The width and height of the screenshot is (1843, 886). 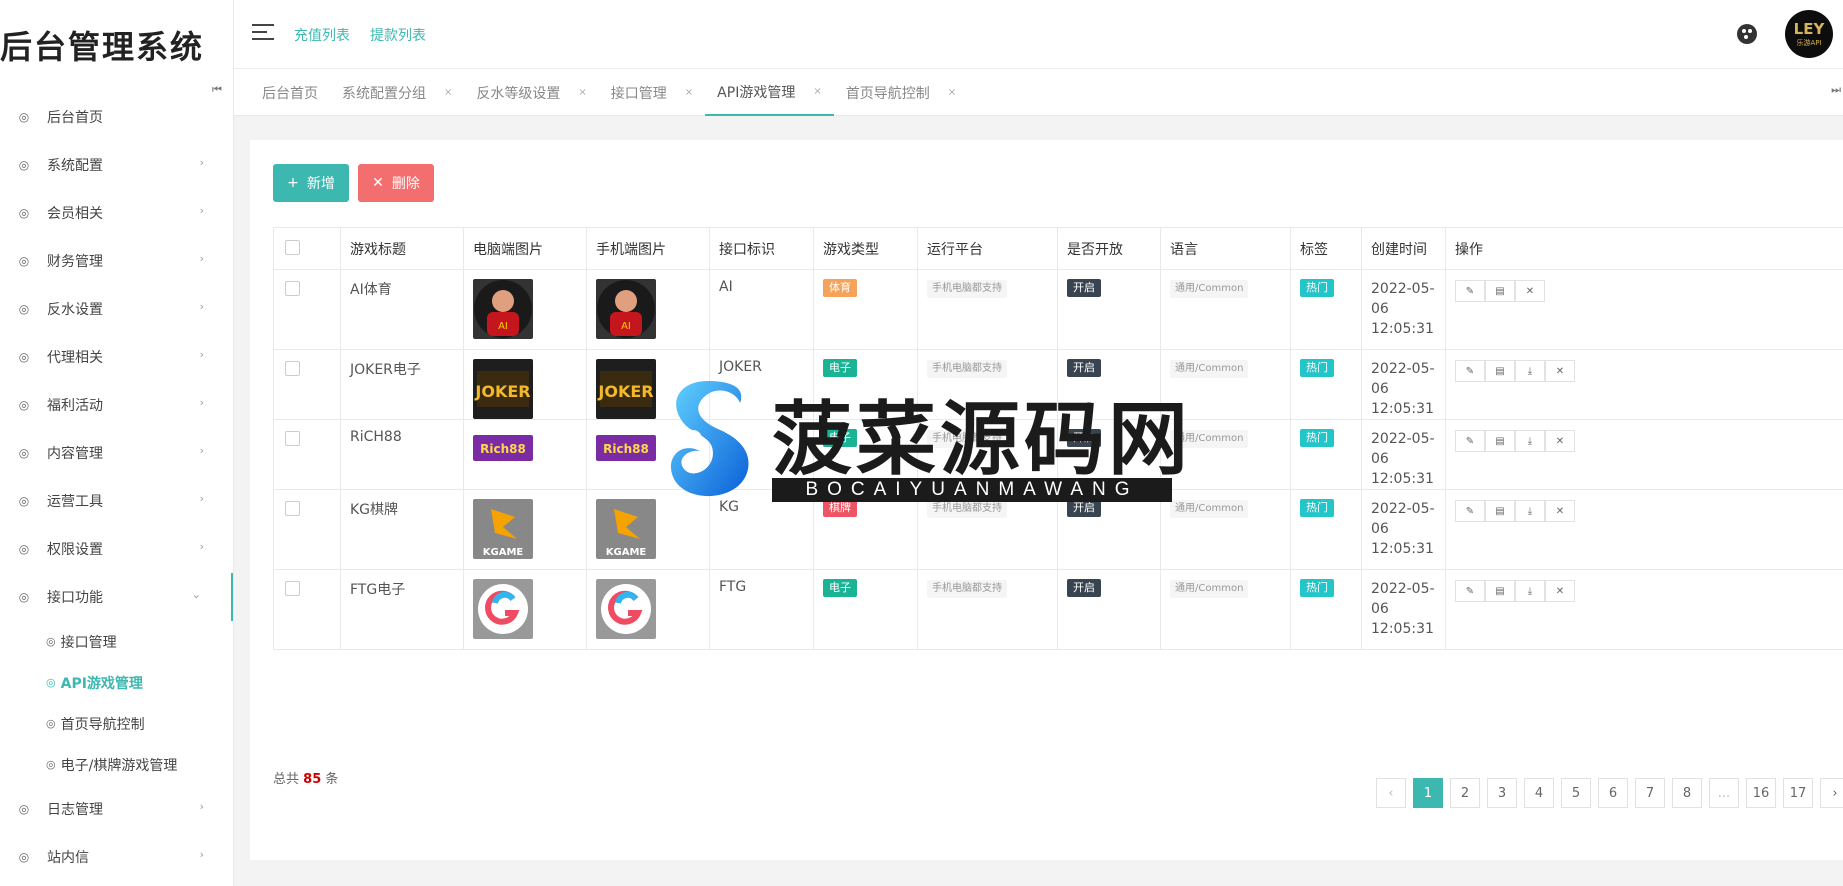 What do you see at coordinates (967, 369) in the screenshot?
I see `platform-tag: 手机电脑都支持` at bounding box center [967, 369].